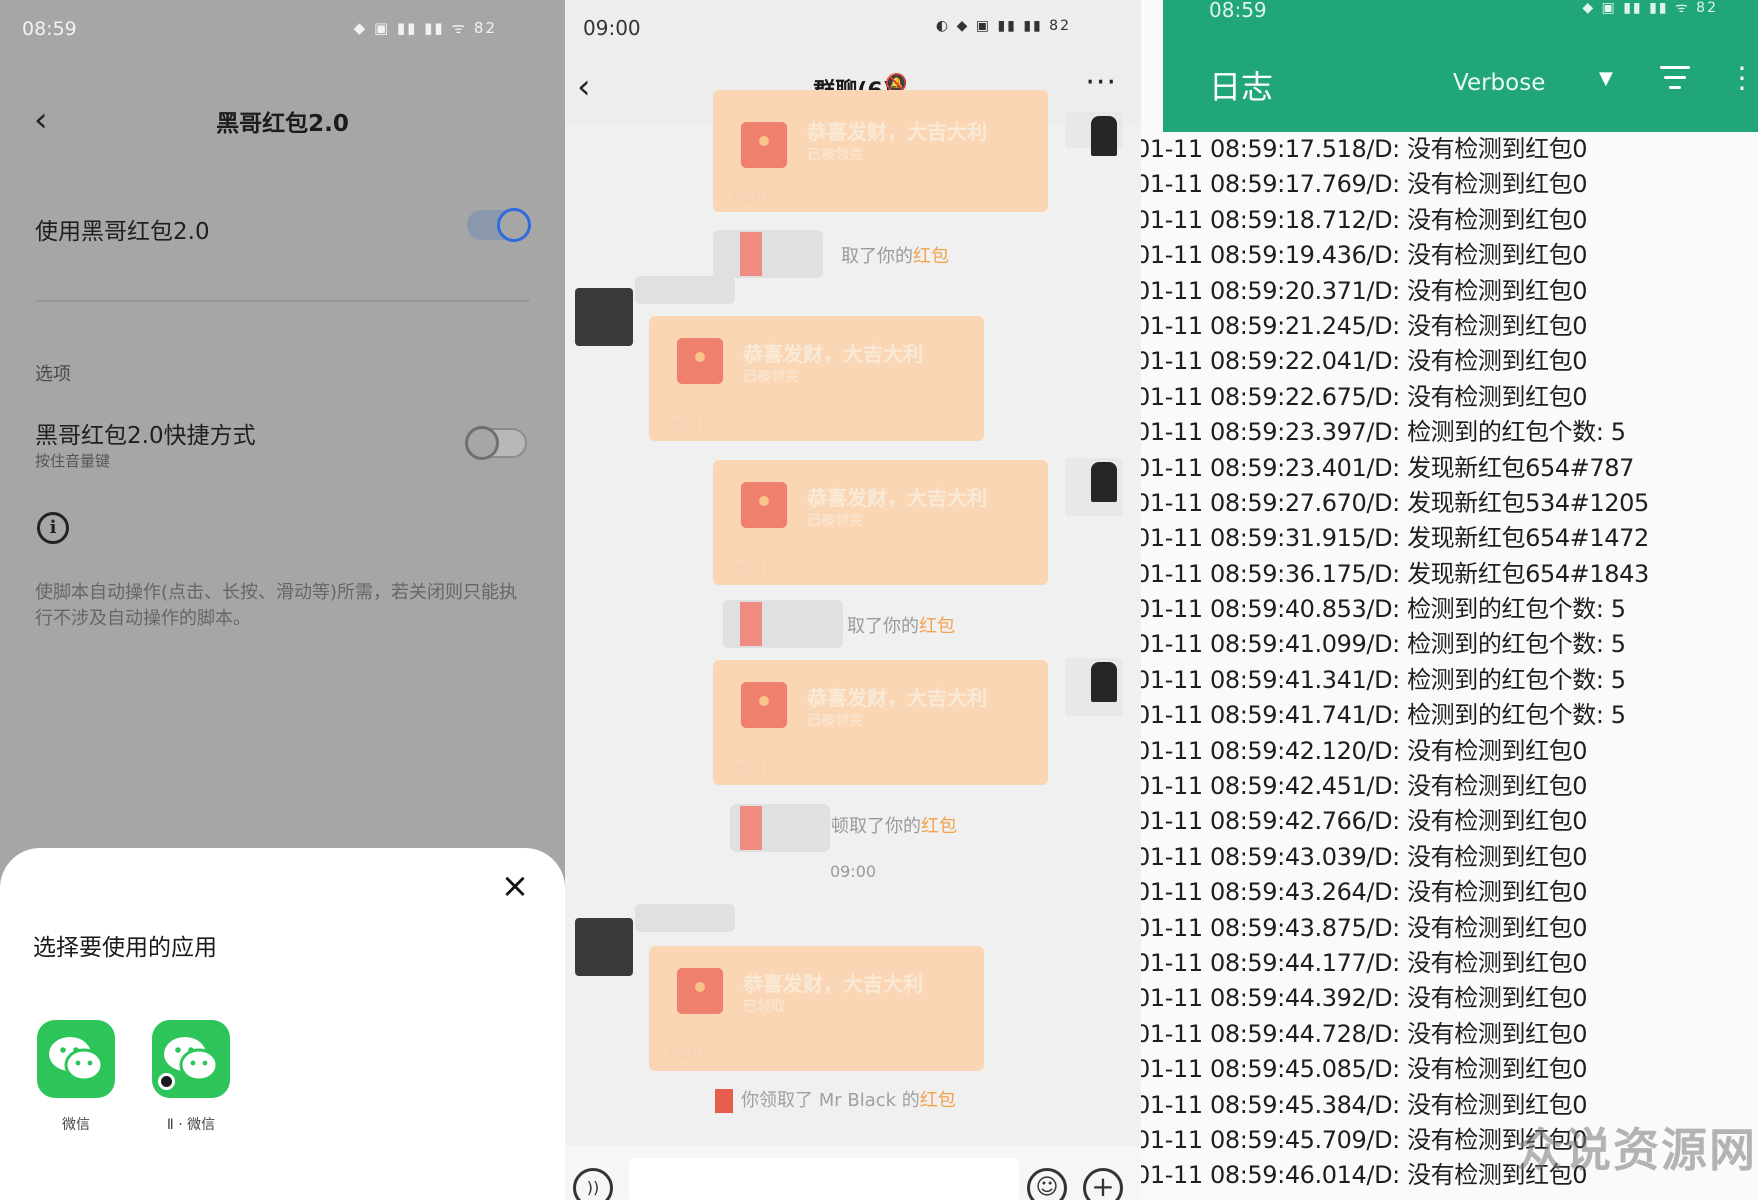 Image resolution: width=1758 pixels, height=1200 pixels. What do you see at coordinates (1364, 1033) in the screenshot?
I see `log-line: 01-11 08:59:44.728/D: 没有检测到红包0` at bounding box center [1364, 1033].